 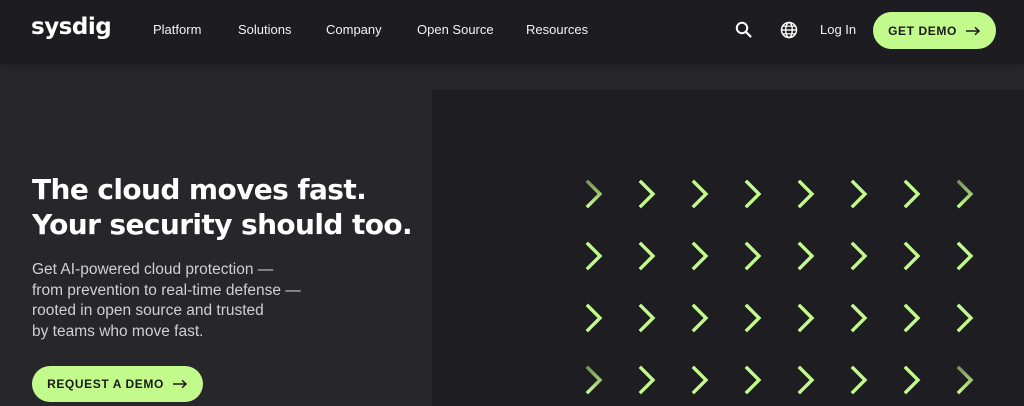 I want to click on request-demo-button: REQUEST A DEMO, so click(x=117, y=384).